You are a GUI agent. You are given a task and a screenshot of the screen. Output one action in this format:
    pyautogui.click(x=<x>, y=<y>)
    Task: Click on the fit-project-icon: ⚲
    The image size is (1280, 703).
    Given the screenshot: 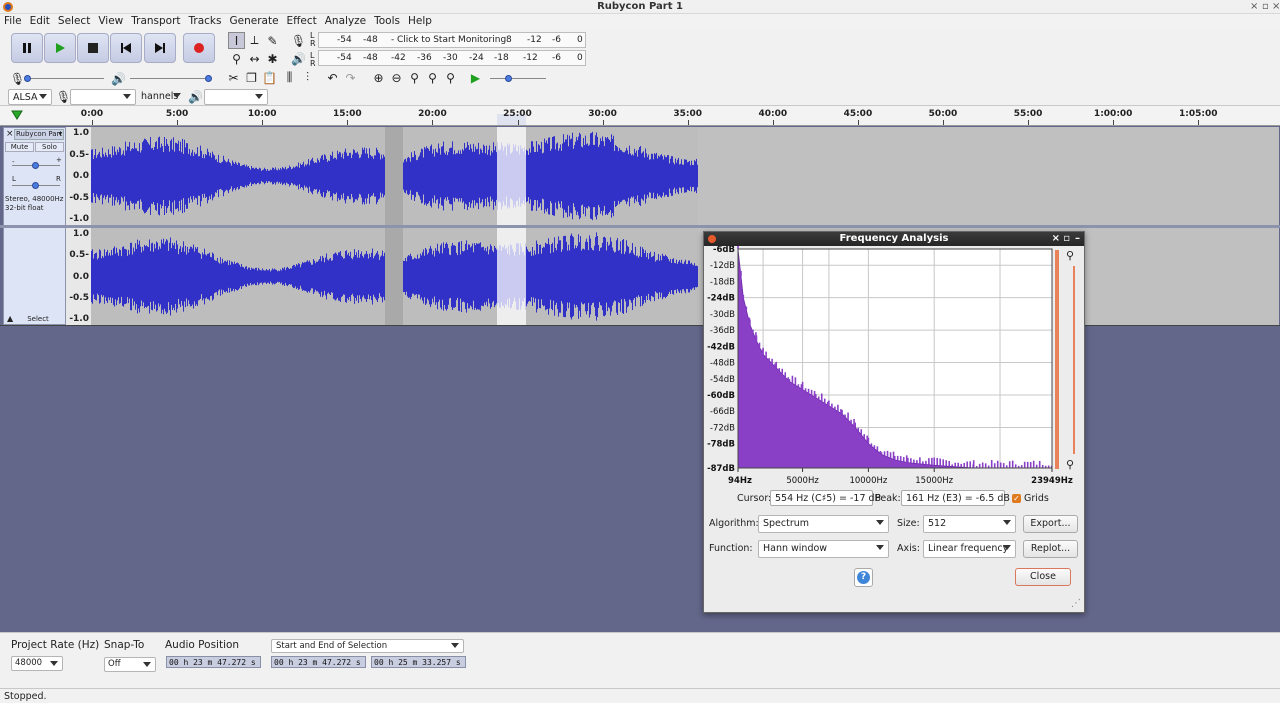 What is the action you would take?
    pyautogui.click(x=432, y=77)
    